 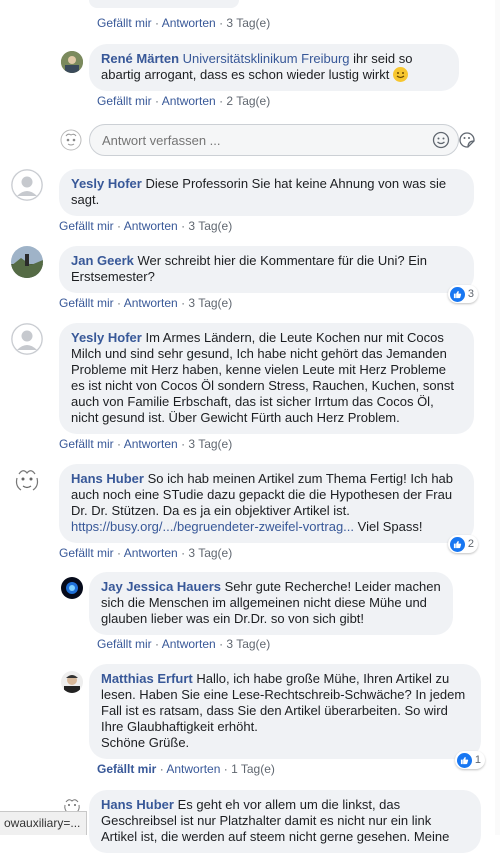 What do you see at coordinates (140, 58) in the screenshot?
I see `comment-author: René Märten` at bounding box center [140, 58].